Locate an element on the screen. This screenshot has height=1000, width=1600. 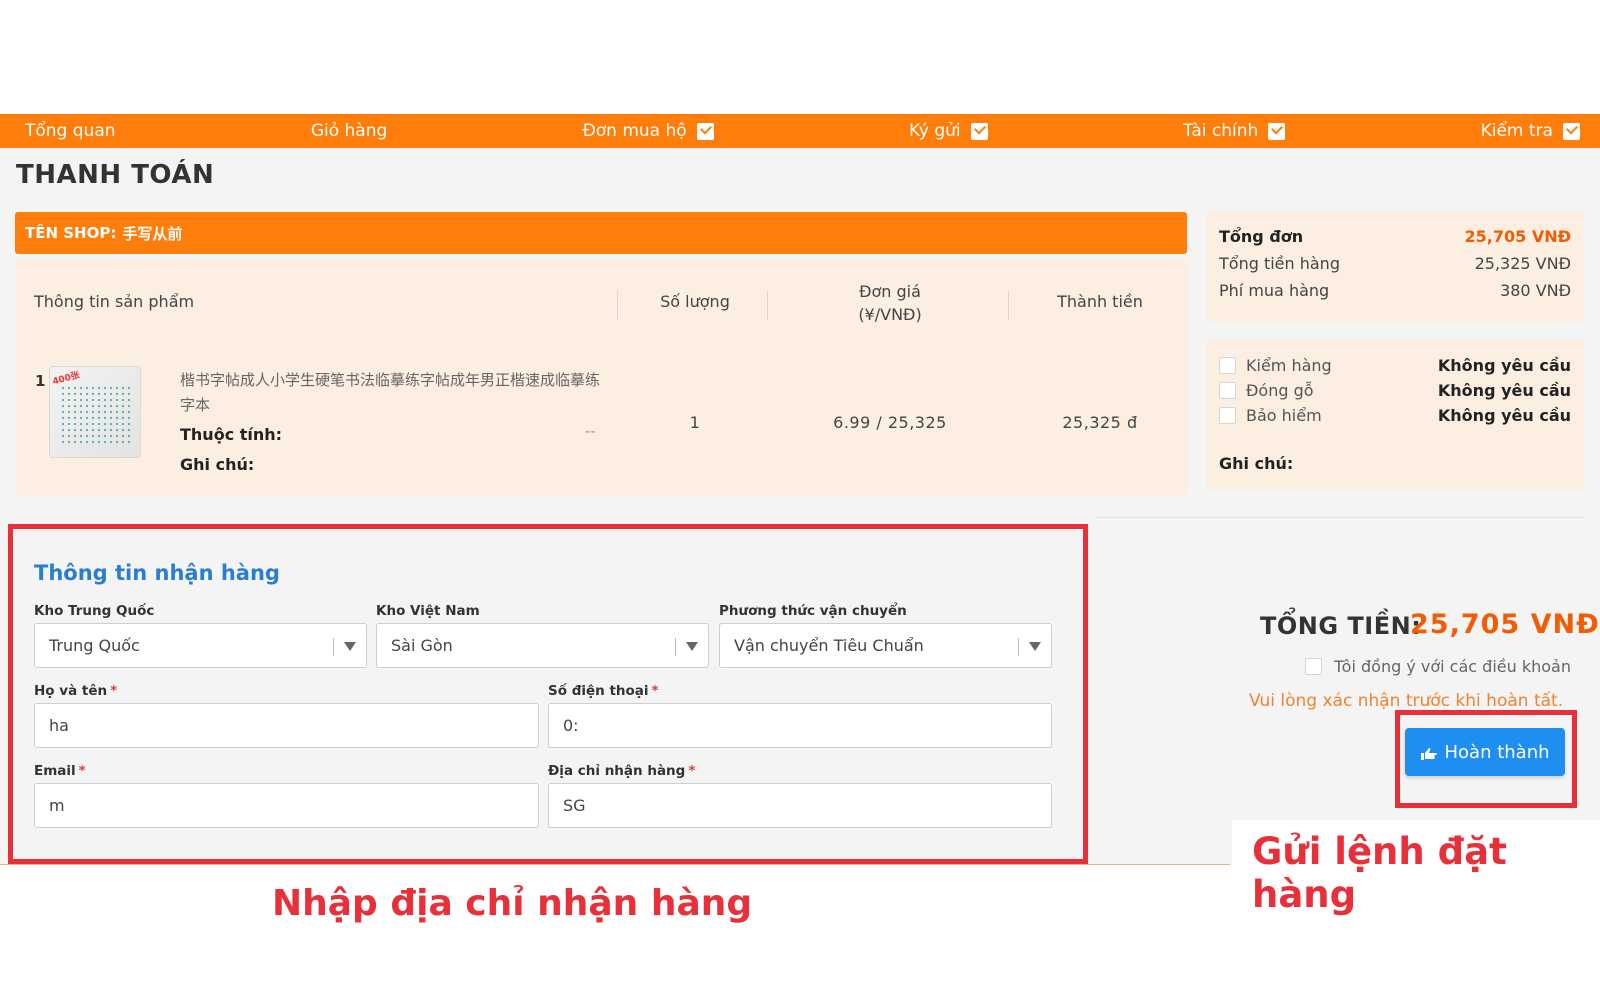
phone-input: 0: is located at coordinates (800, 725).